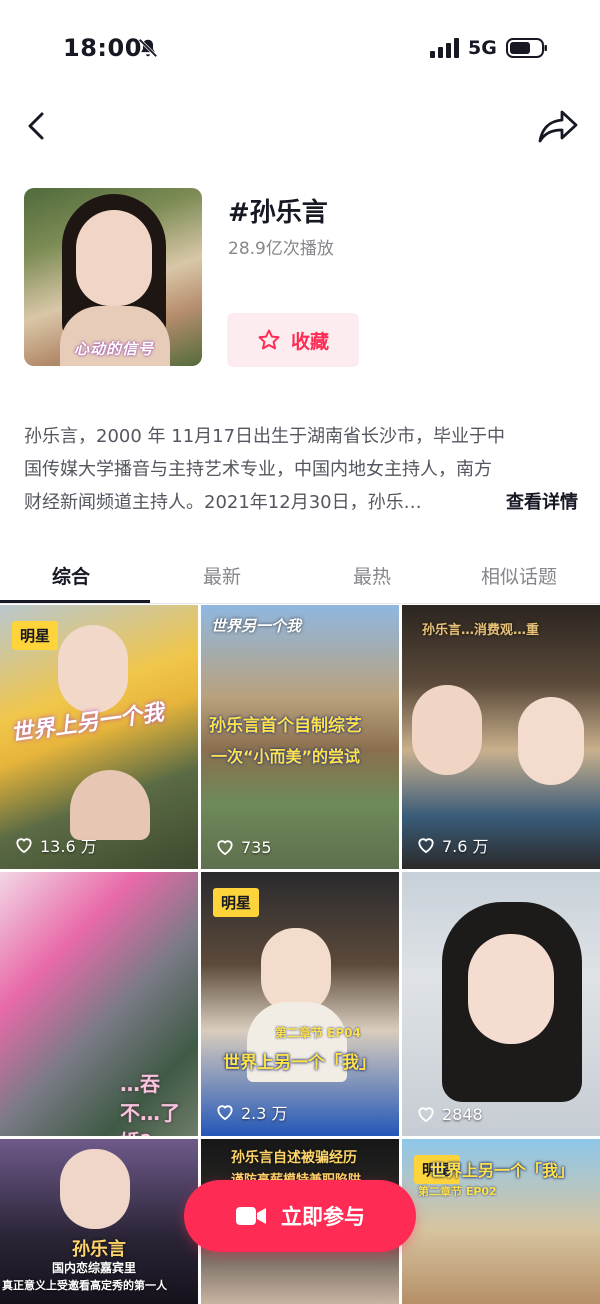  Describe the element at coordinates (300, 1004) in the screenshot. I see `video-card: 明星 第二章节 EP04 世界上另一个「我」 2.3 万` at that location.